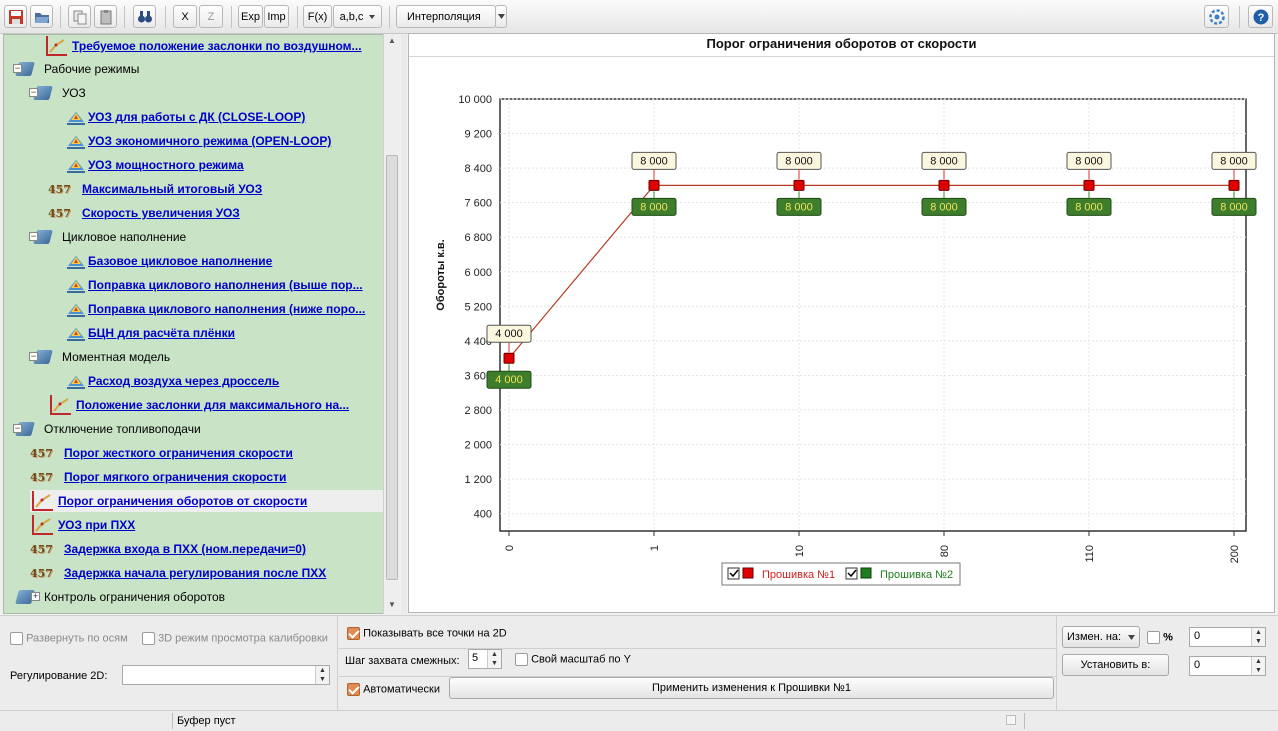 This screenshot has height=731, width=1278. Describe the element at coordinates (144, 16) in the screenshot. I see `binoculars-icon` at that location.